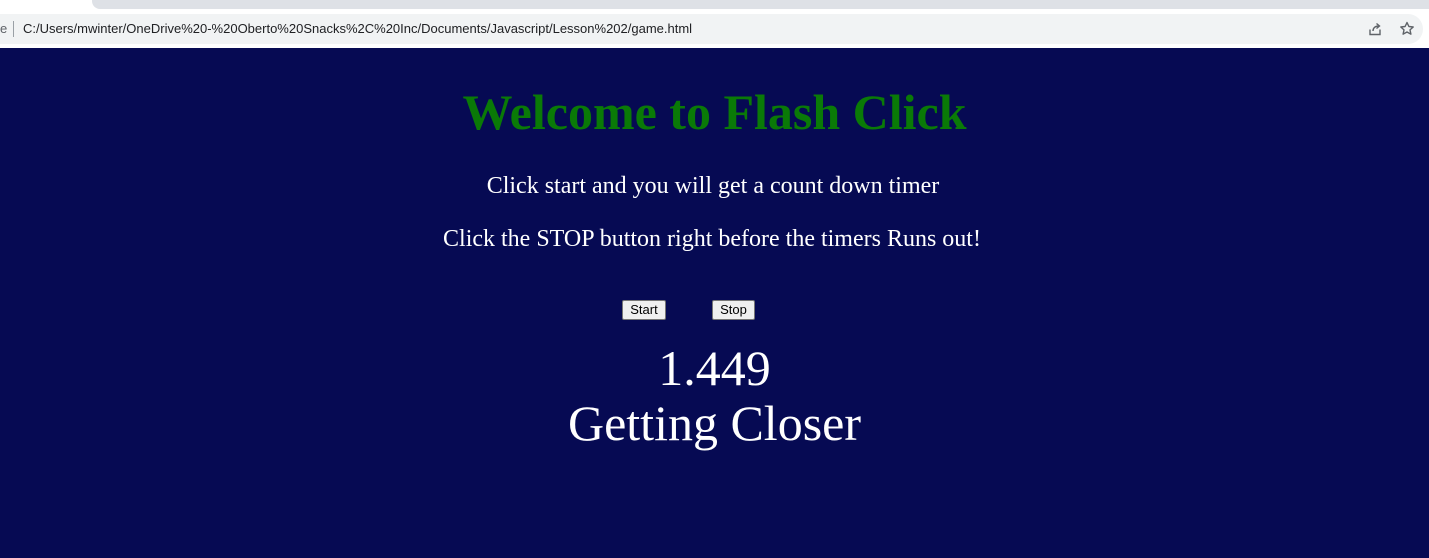 This screenshot has height=558, width=1429. I want to click on page-title: Welcome to Flash Click, so click(714, 112).